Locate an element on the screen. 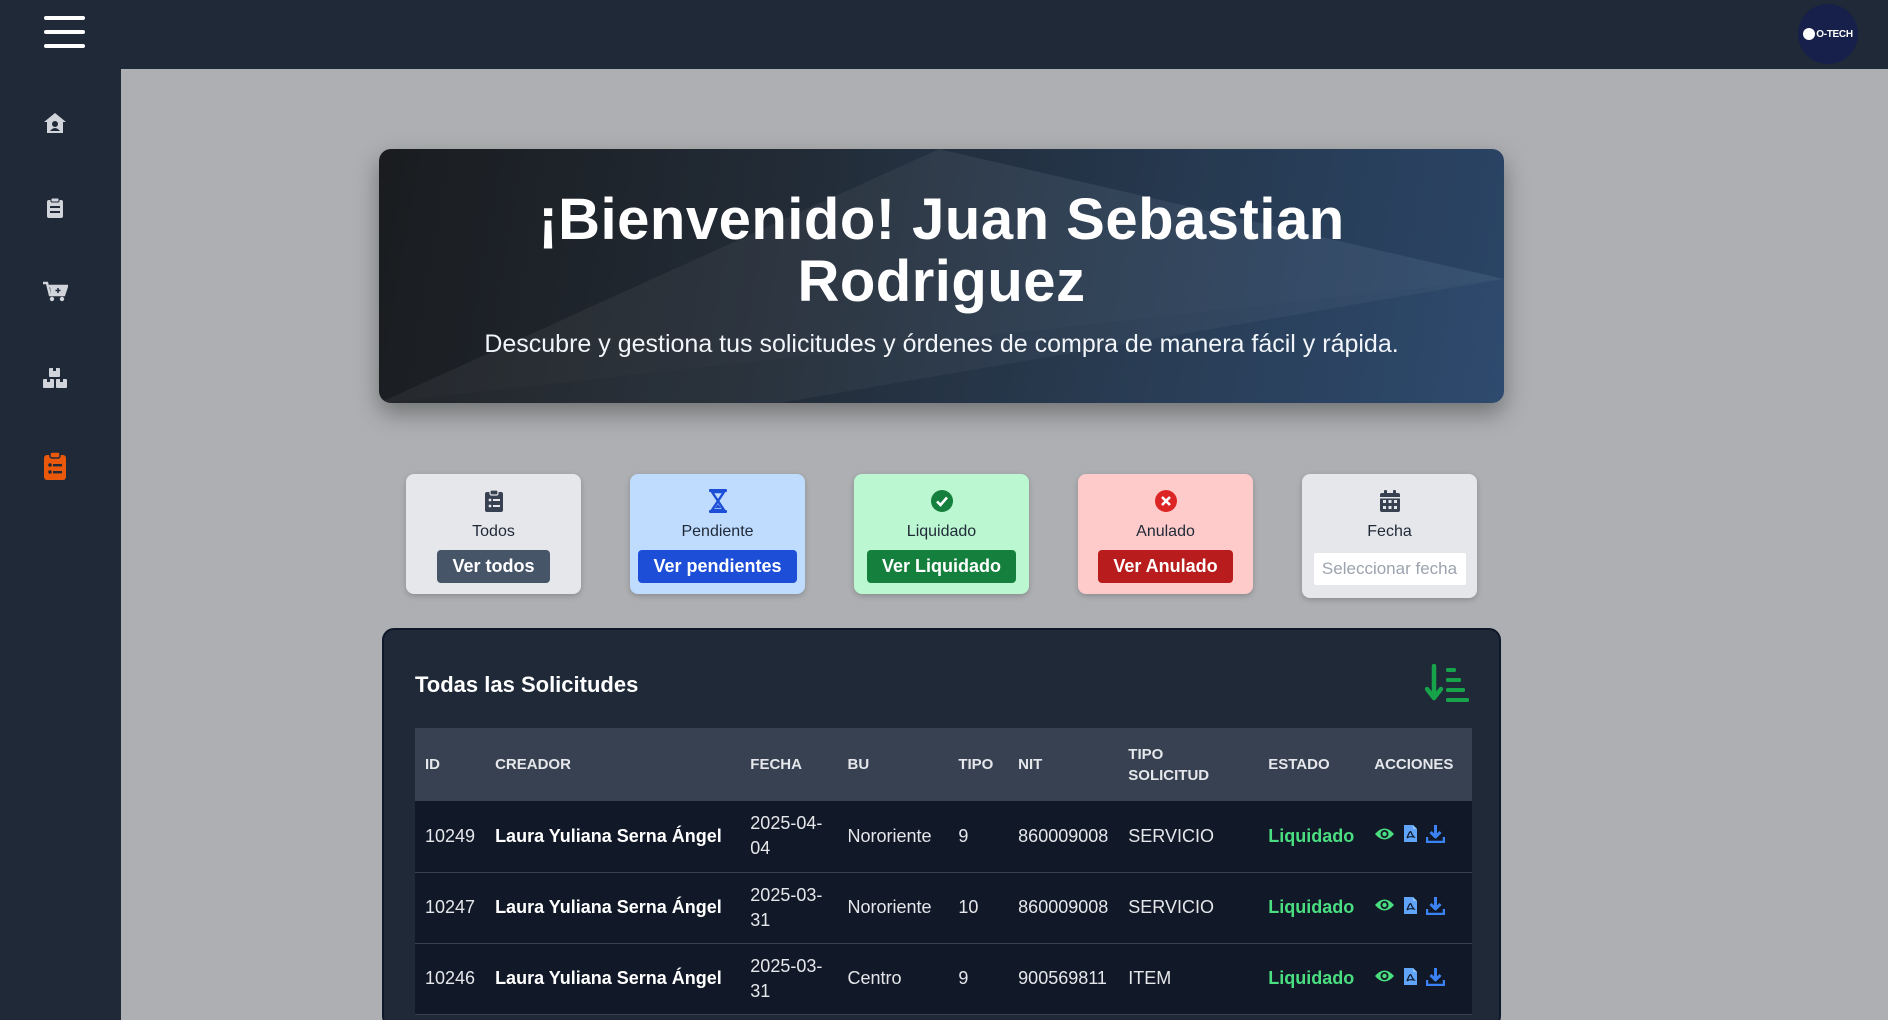 The image size is (1888, 1020). company-logo: O-TECH is located at coordinates (1828, 34).